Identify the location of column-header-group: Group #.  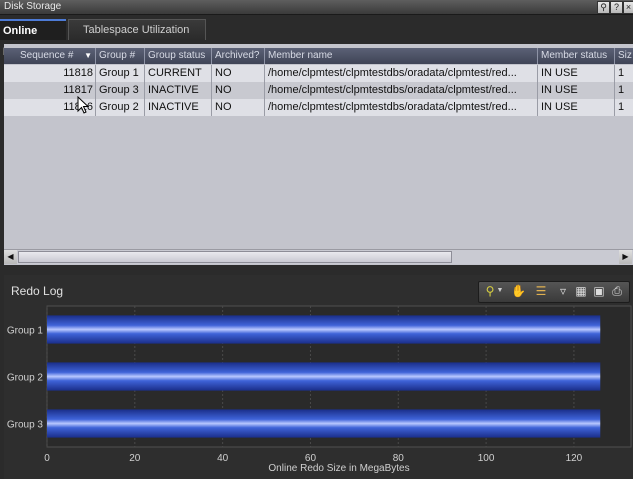
(120, 56).